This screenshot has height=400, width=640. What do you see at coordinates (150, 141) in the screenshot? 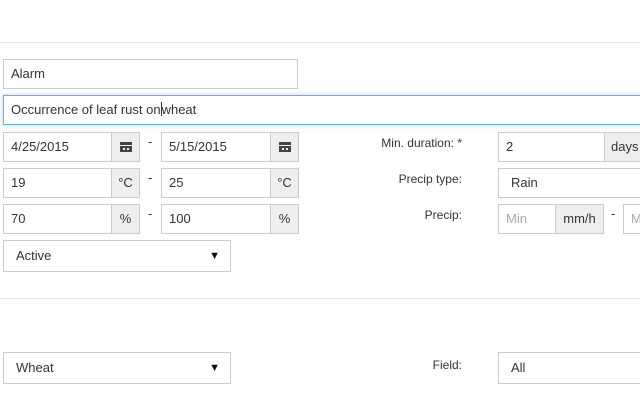
I see `date-range-dash: -` at bounding box center [150, 141].